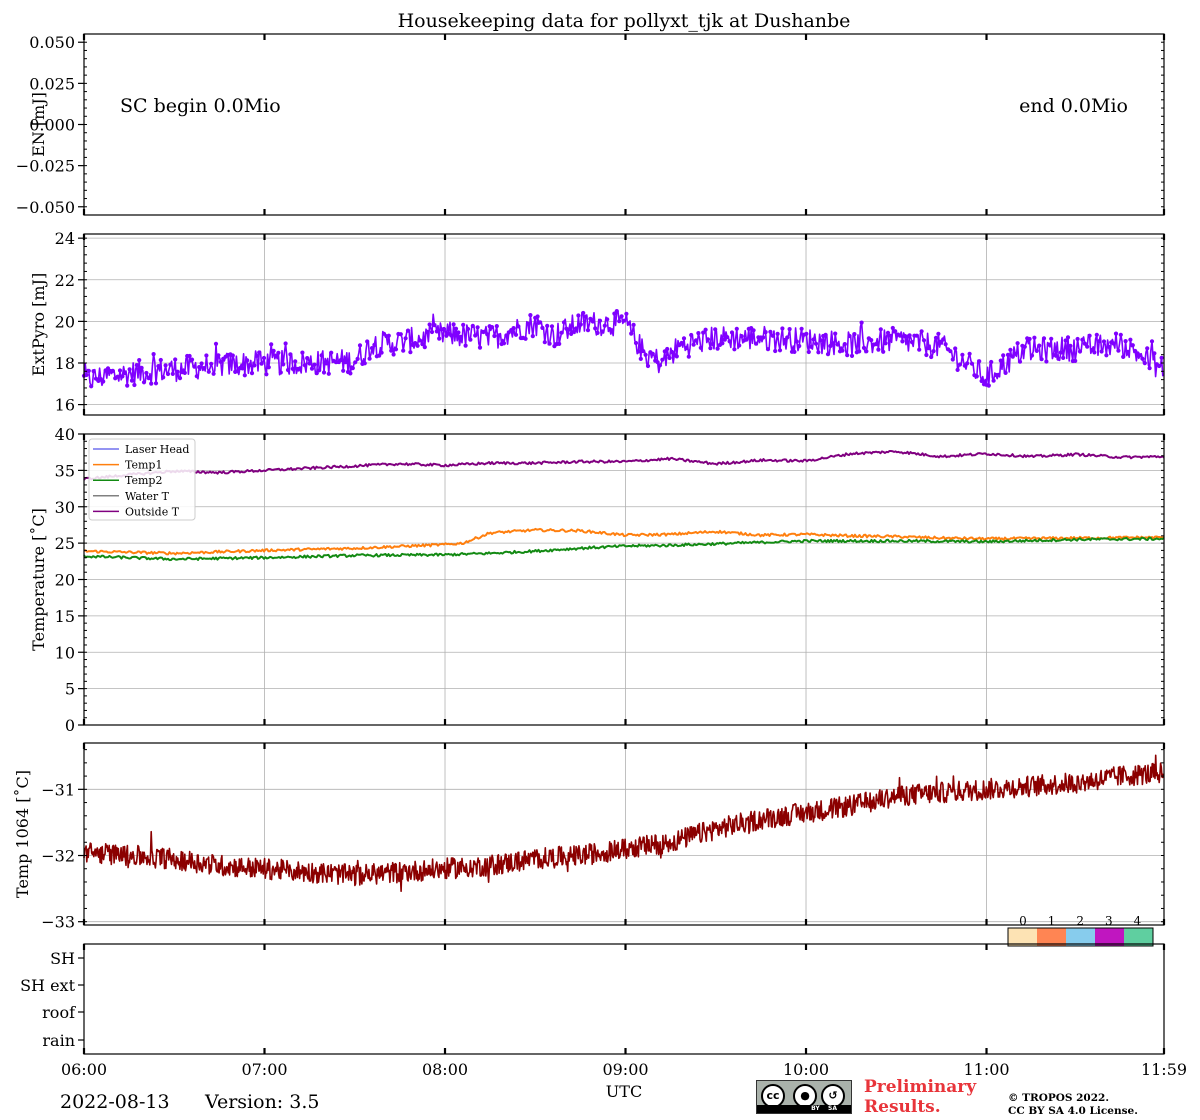  I want to click on x-tick-label: 07:00, so click(264, 1069).